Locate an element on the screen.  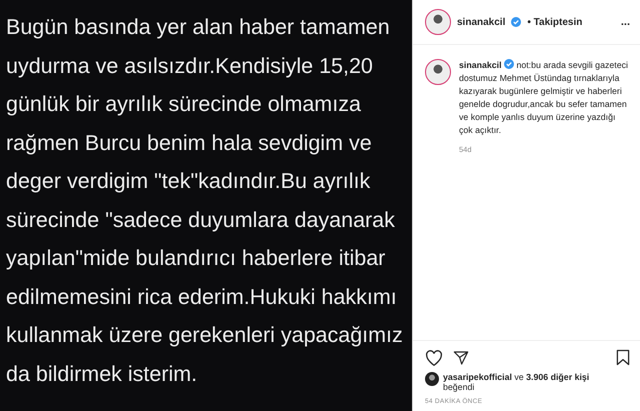
likes-text: yasaripekofficial ve 3.906 diğer kişi beğendi is located at coordinates (516, 382).